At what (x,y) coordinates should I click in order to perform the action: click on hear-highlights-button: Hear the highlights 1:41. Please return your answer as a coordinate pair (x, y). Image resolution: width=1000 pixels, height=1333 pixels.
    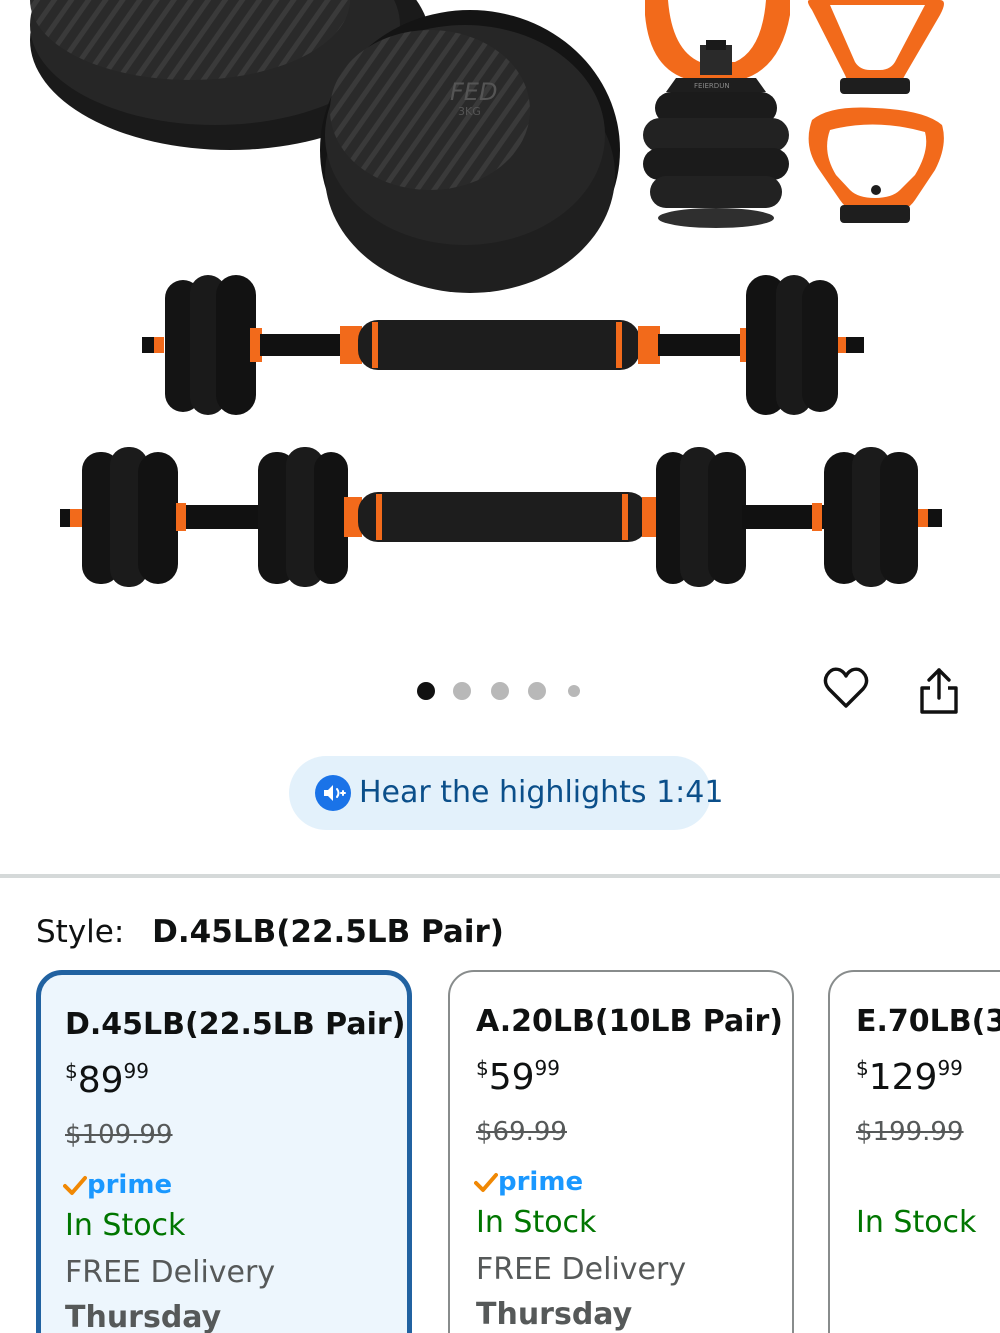
    Looking at the image, I should click on (506, 793).